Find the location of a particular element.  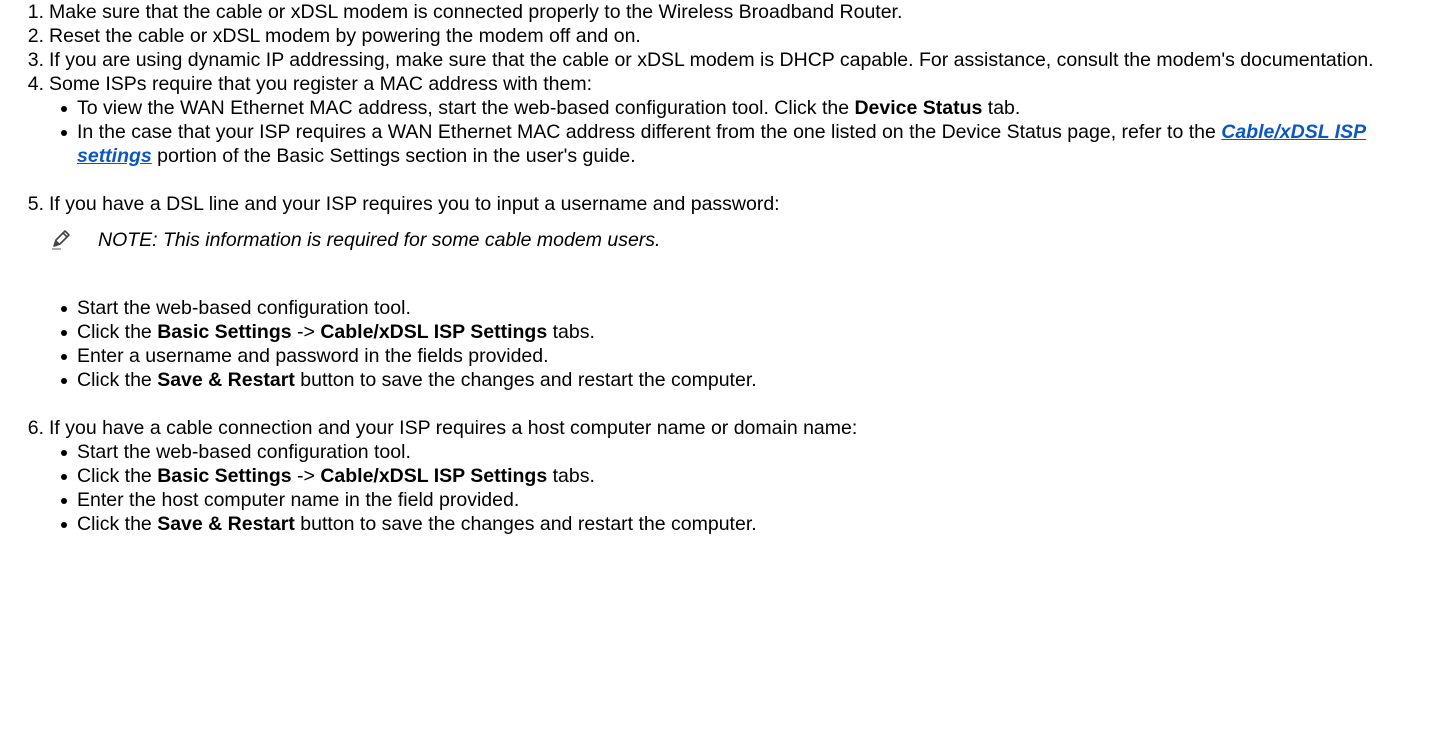

step-number: 6. is located at coordinates (35, 428).